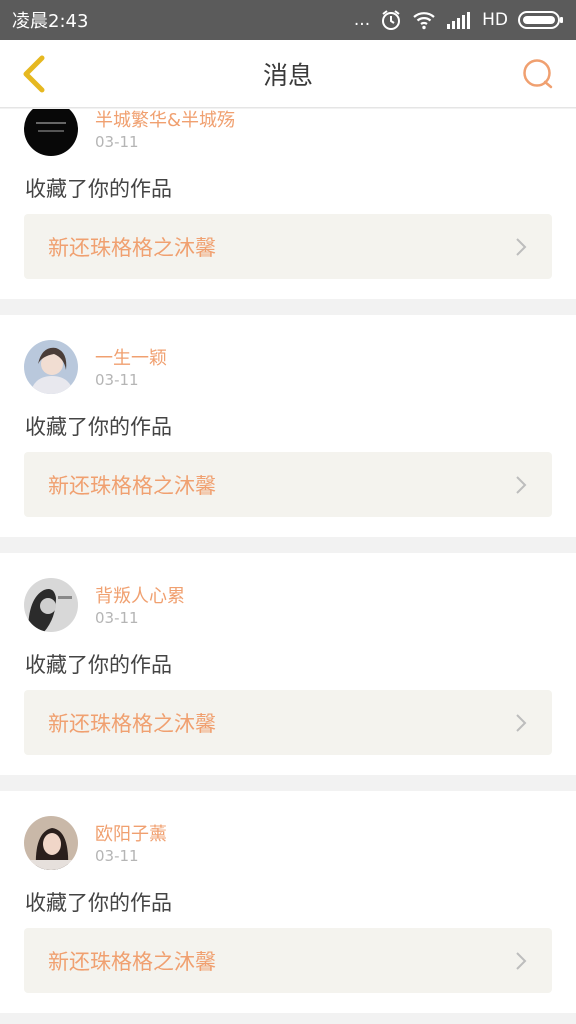  I want to click on battery-icon, so click(541, 20).